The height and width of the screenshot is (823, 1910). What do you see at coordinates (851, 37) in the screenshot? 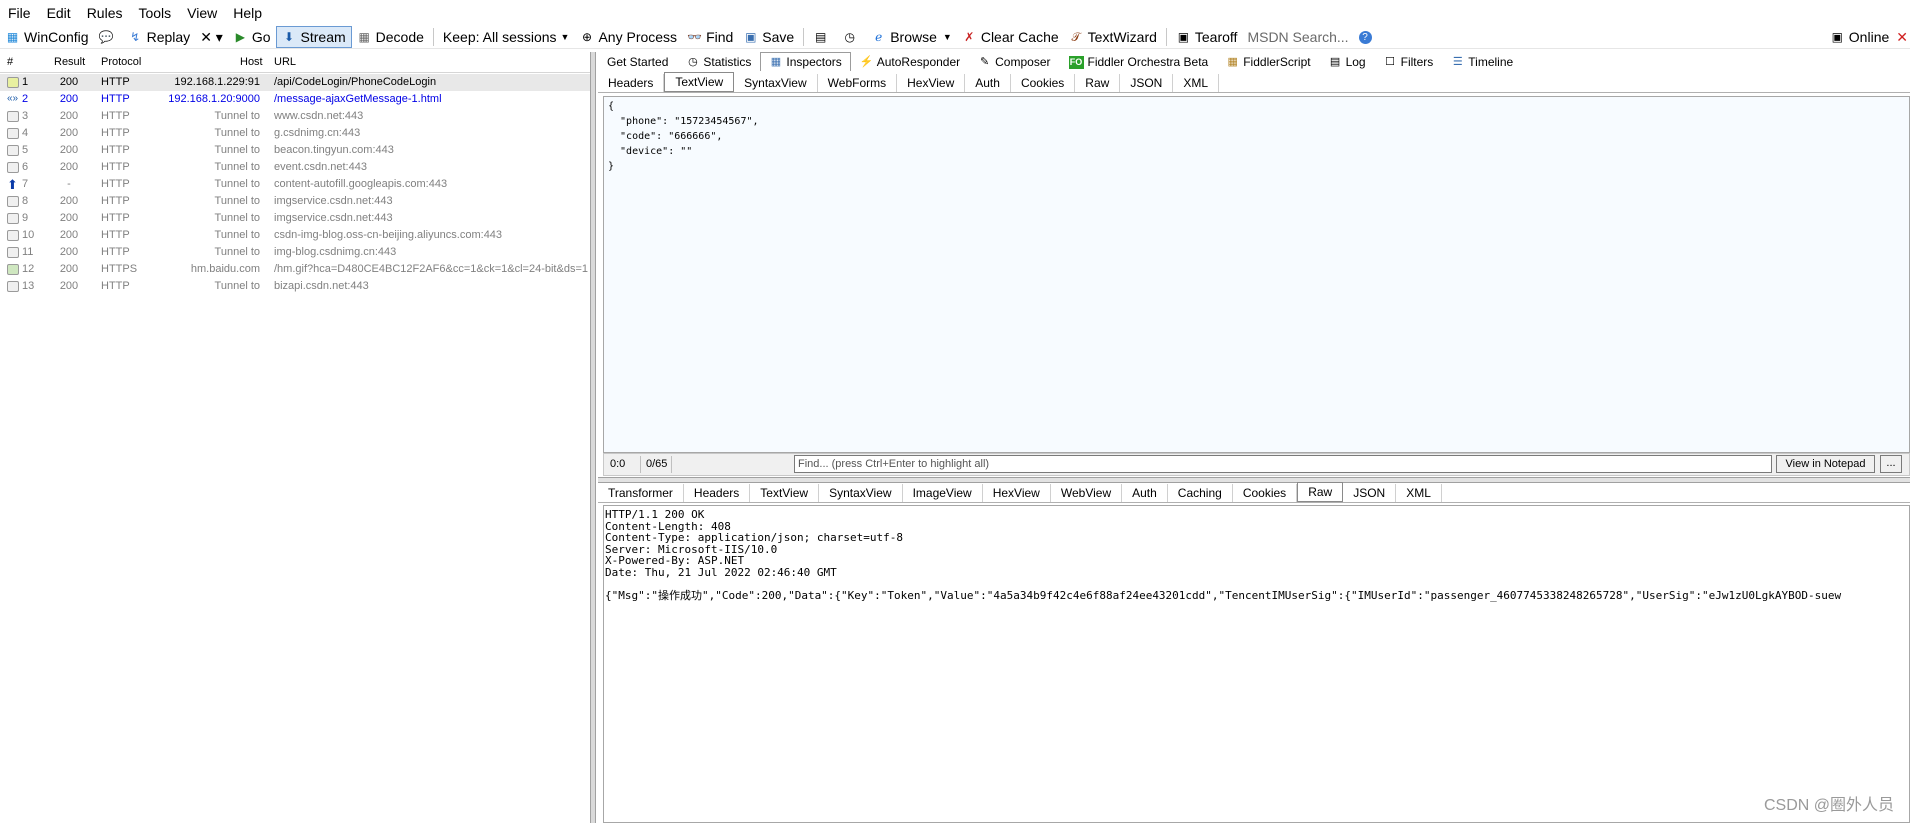
I see `timer-button: ◷` at bounding box center [851, 37].